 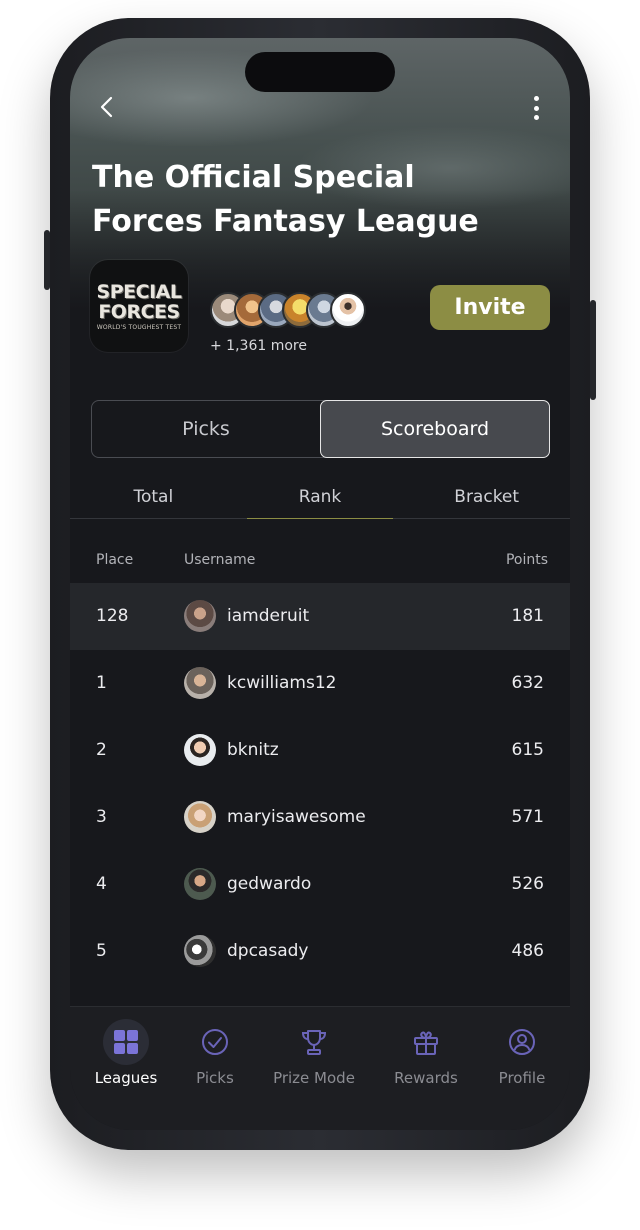 I want to click on row-place: 2, so click(x=101, y=750).